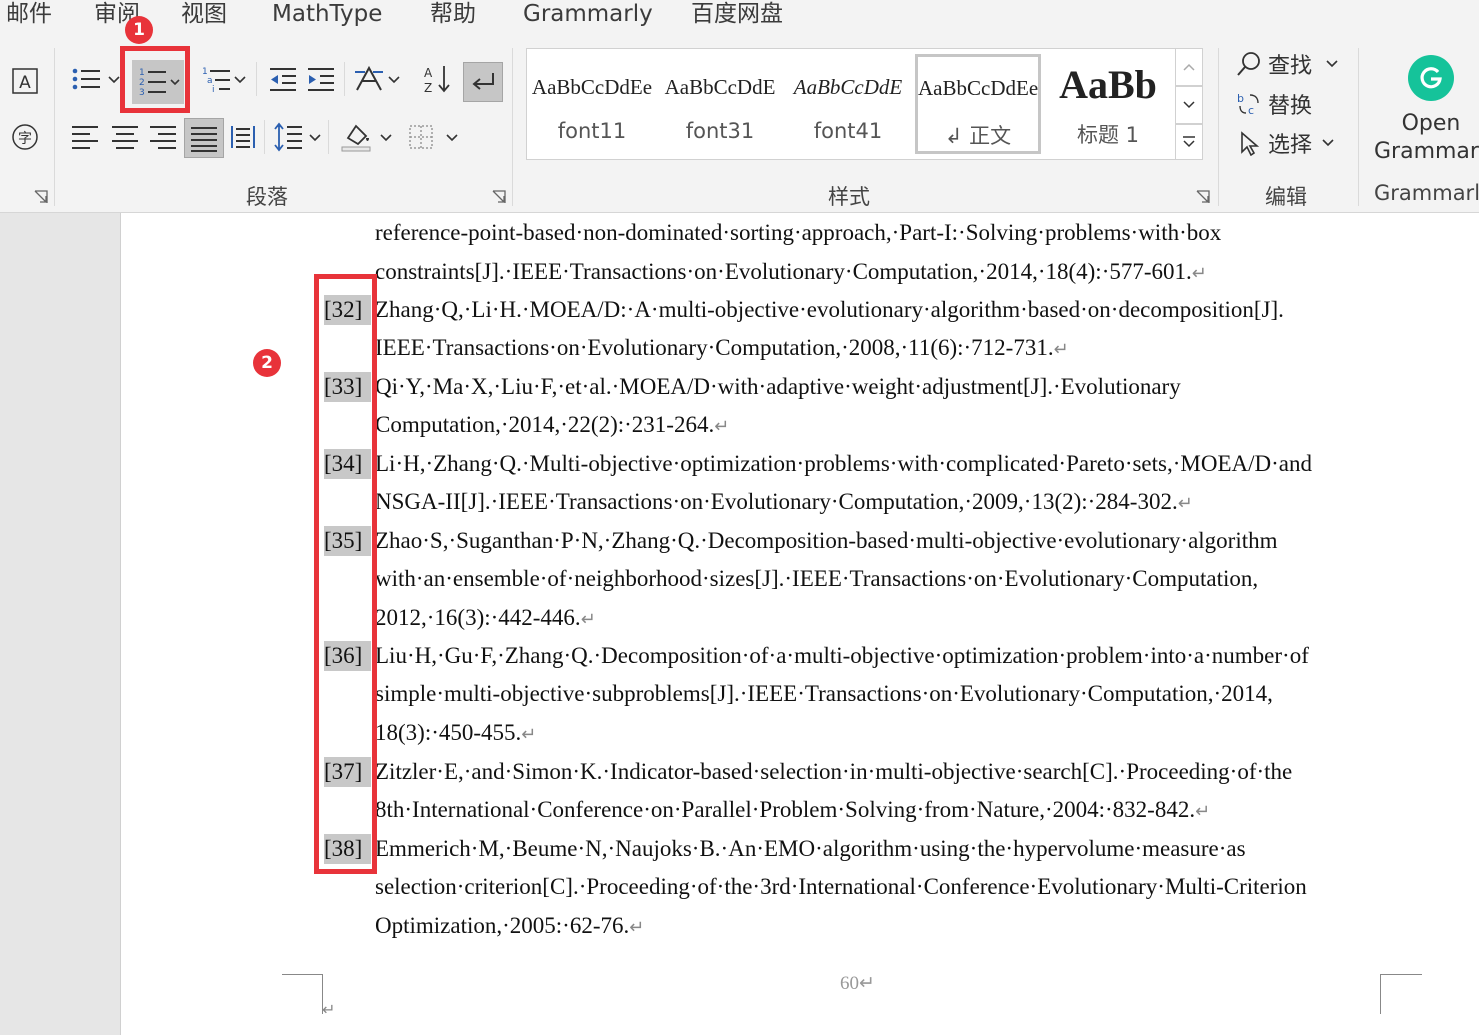  What do you see at coordinates (720, 87) in the screenshot?
I see `style-sample: AaBbCcDdE` at bounding box center [720, 87].